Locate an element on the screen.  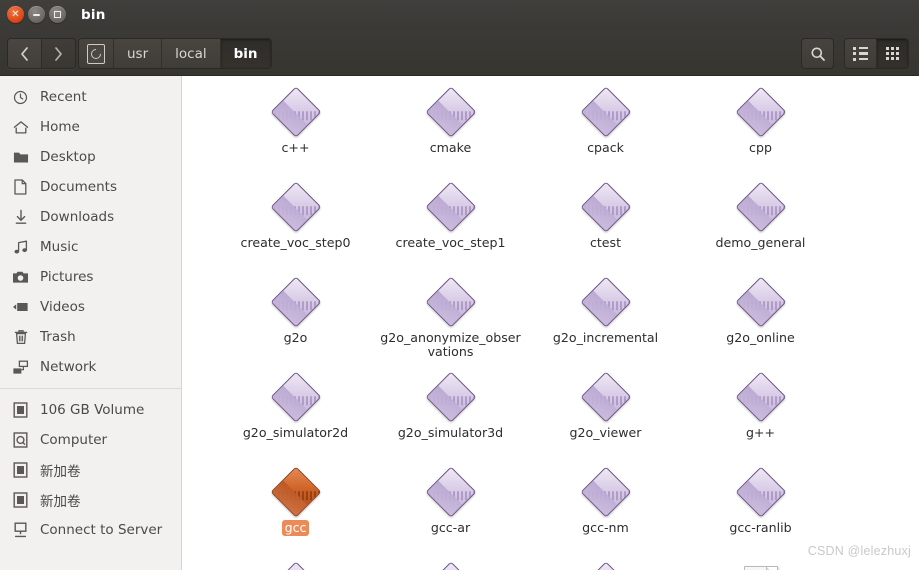
file-item: g2o_incremental is located at coordinates (605, 323).